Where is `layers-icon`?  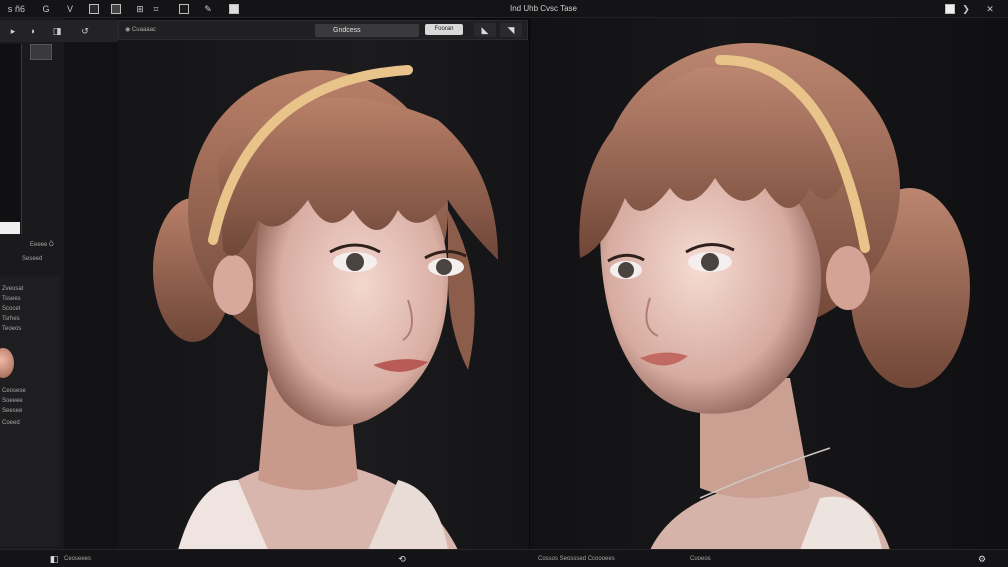
layers-icon is located at coordinates (116, 9).